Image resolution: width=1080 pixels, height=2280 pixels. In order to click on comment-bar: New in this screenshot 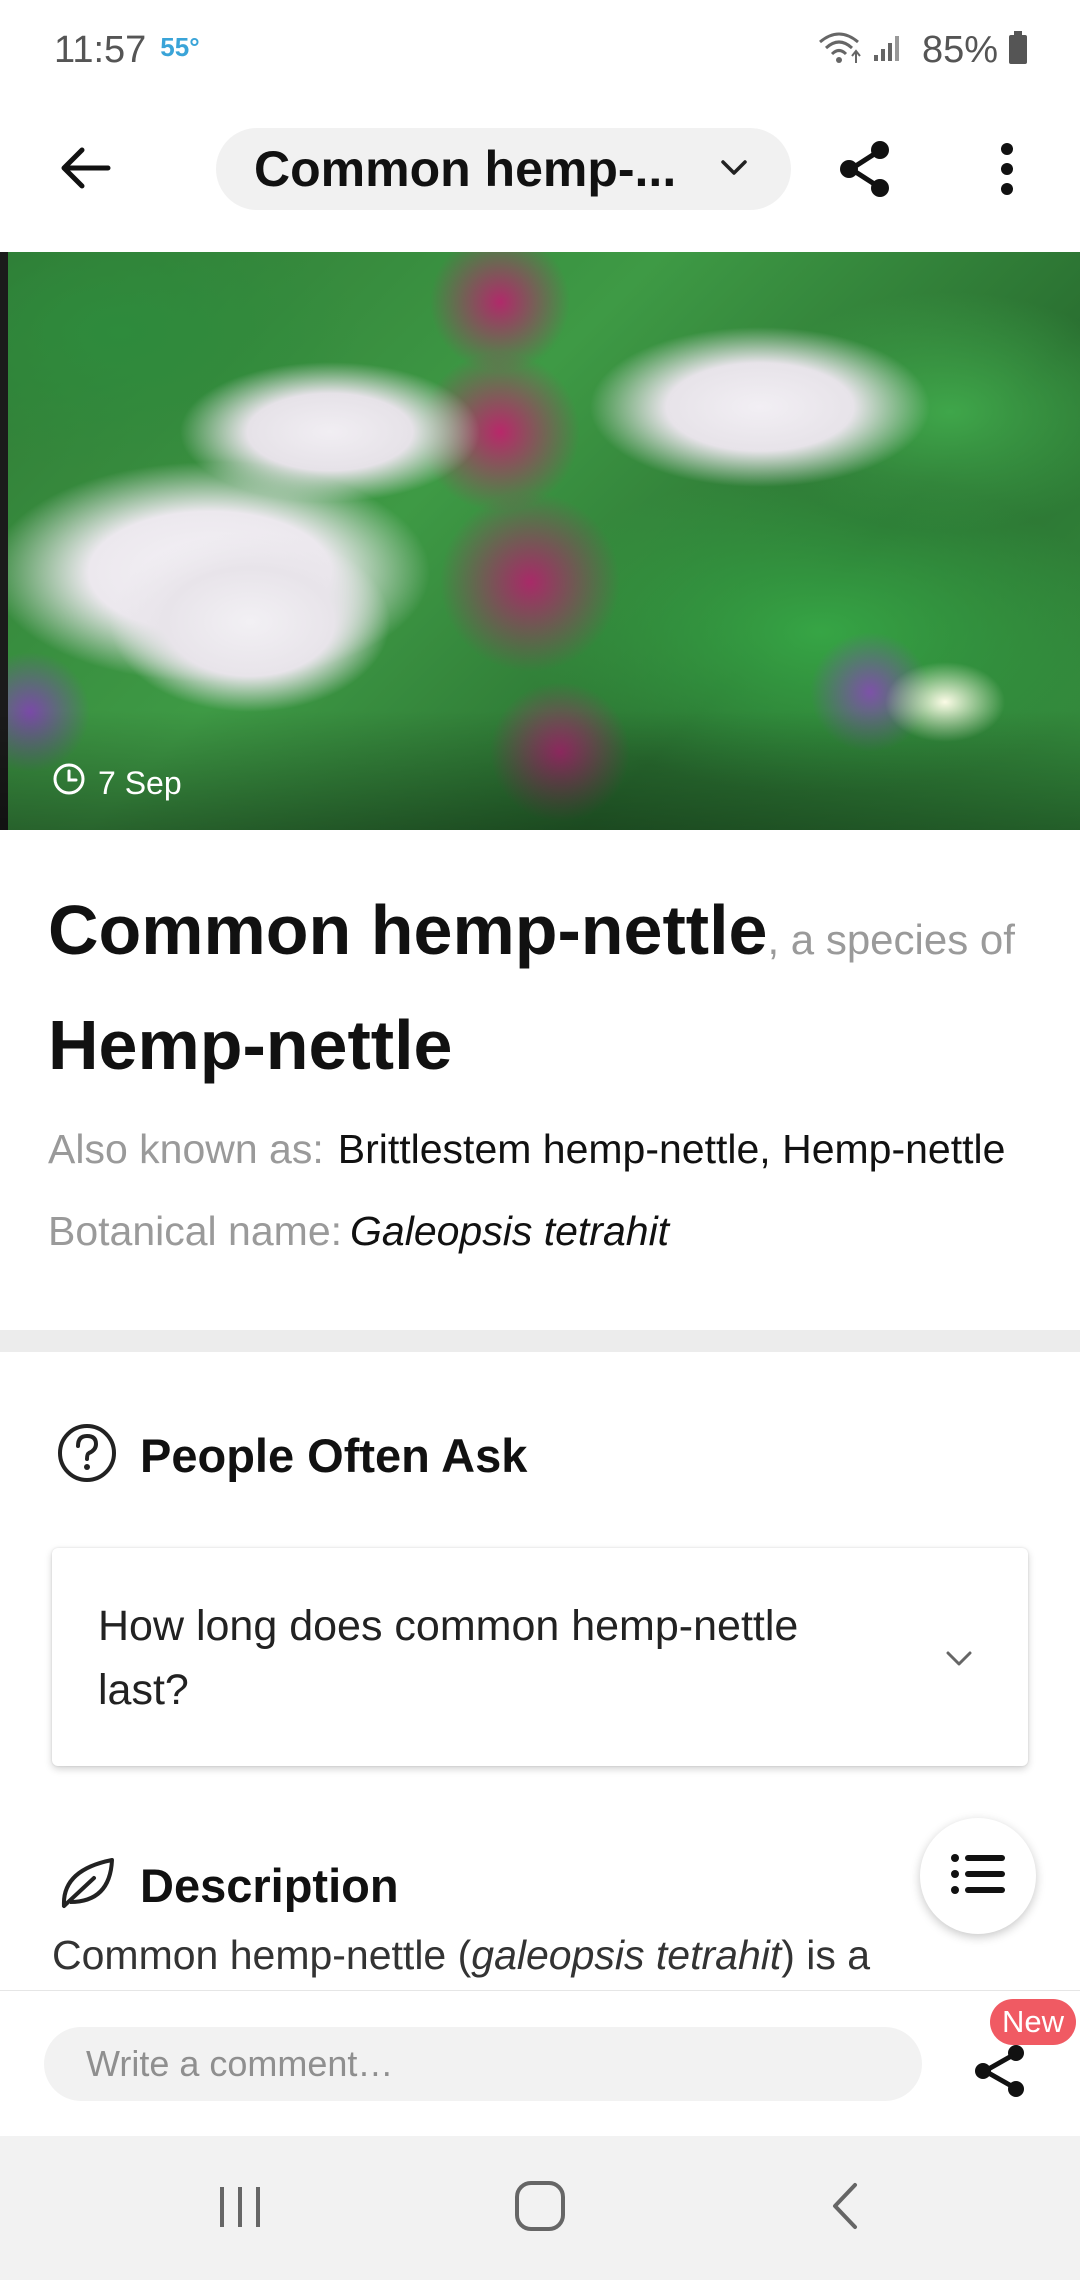, I will do `click(540, 2063)`.